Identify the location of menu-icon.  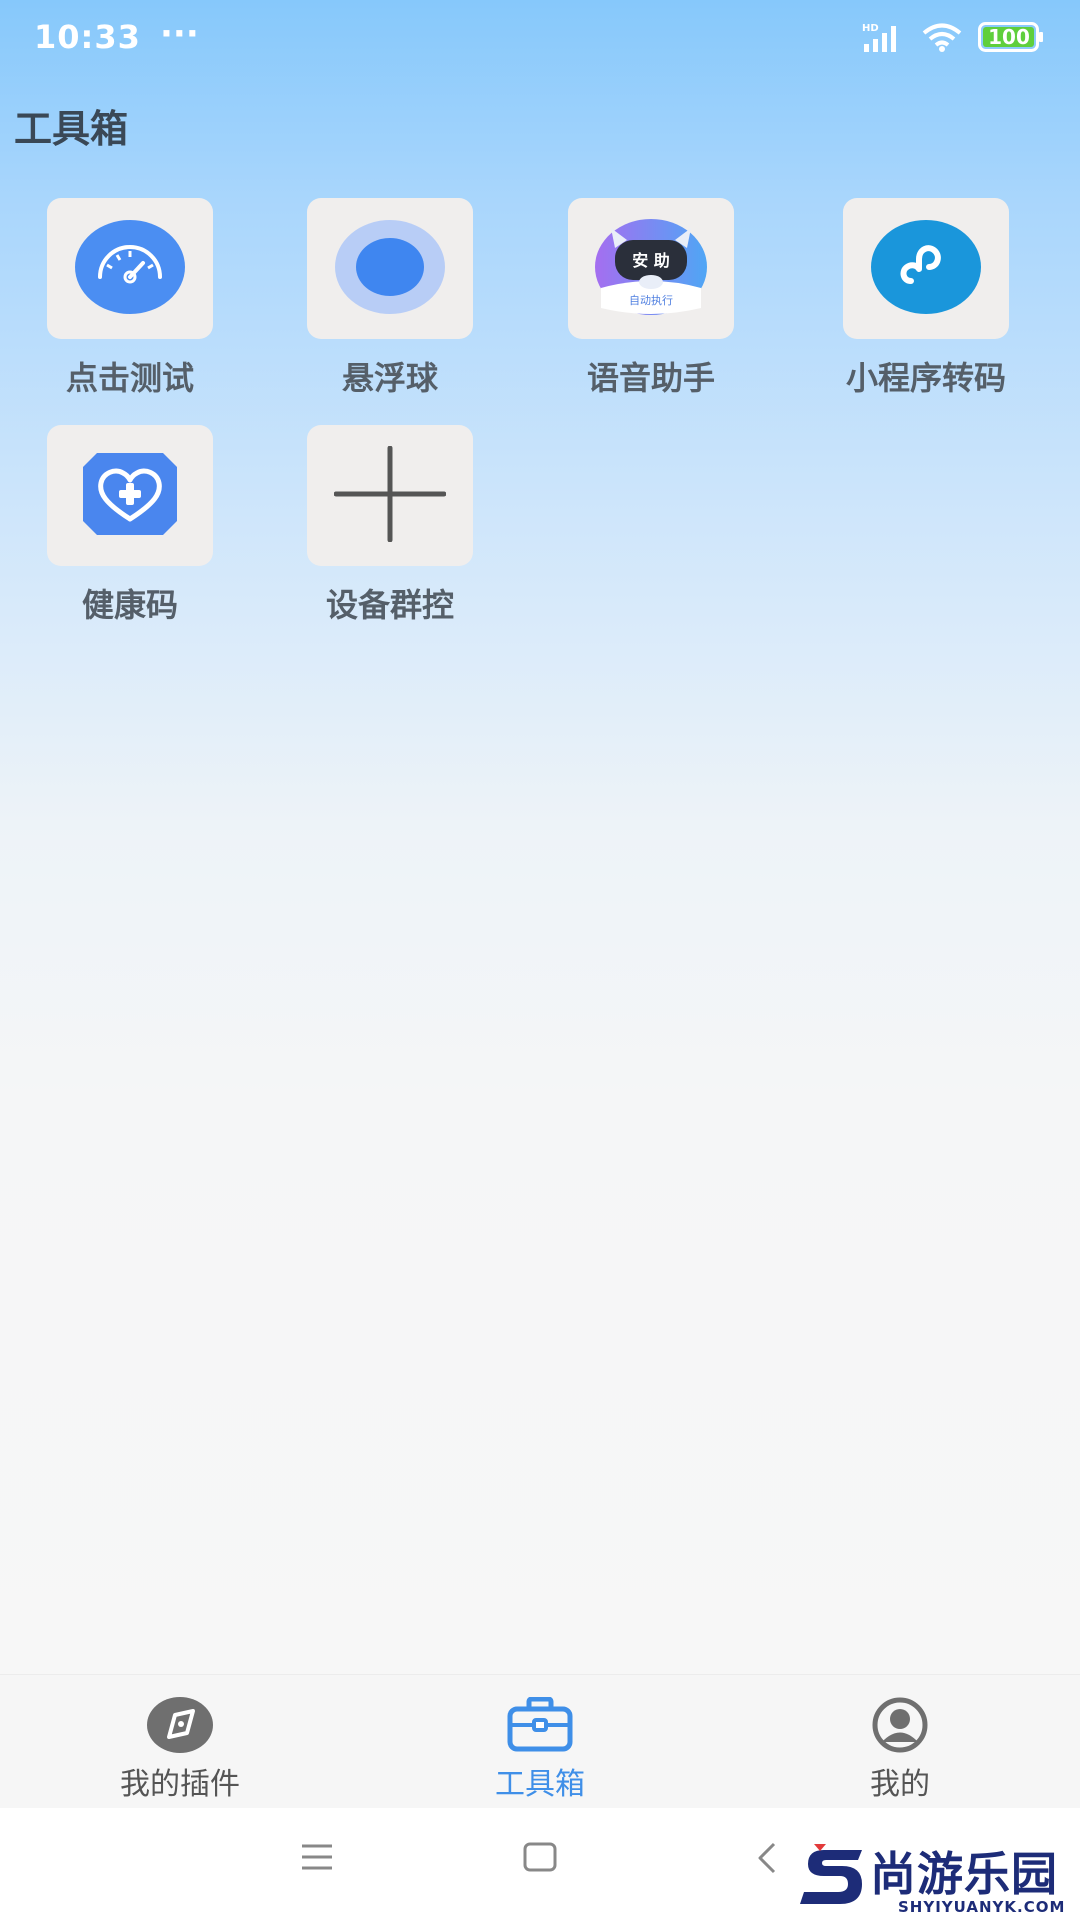
(317, 1859).